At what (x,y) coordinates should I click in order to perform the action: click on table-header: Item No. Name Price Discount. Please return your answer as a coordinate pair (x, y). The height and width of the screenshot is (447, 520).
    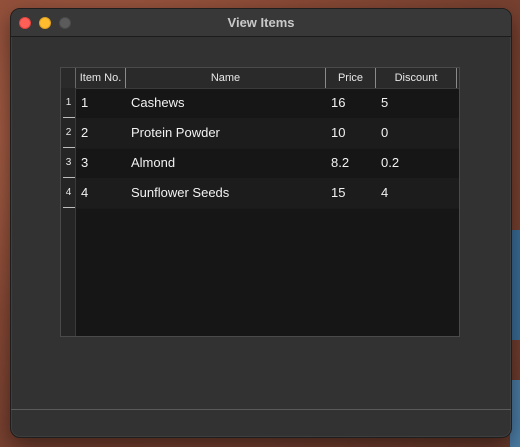
    Looking at the image, I should click on (260, 78).